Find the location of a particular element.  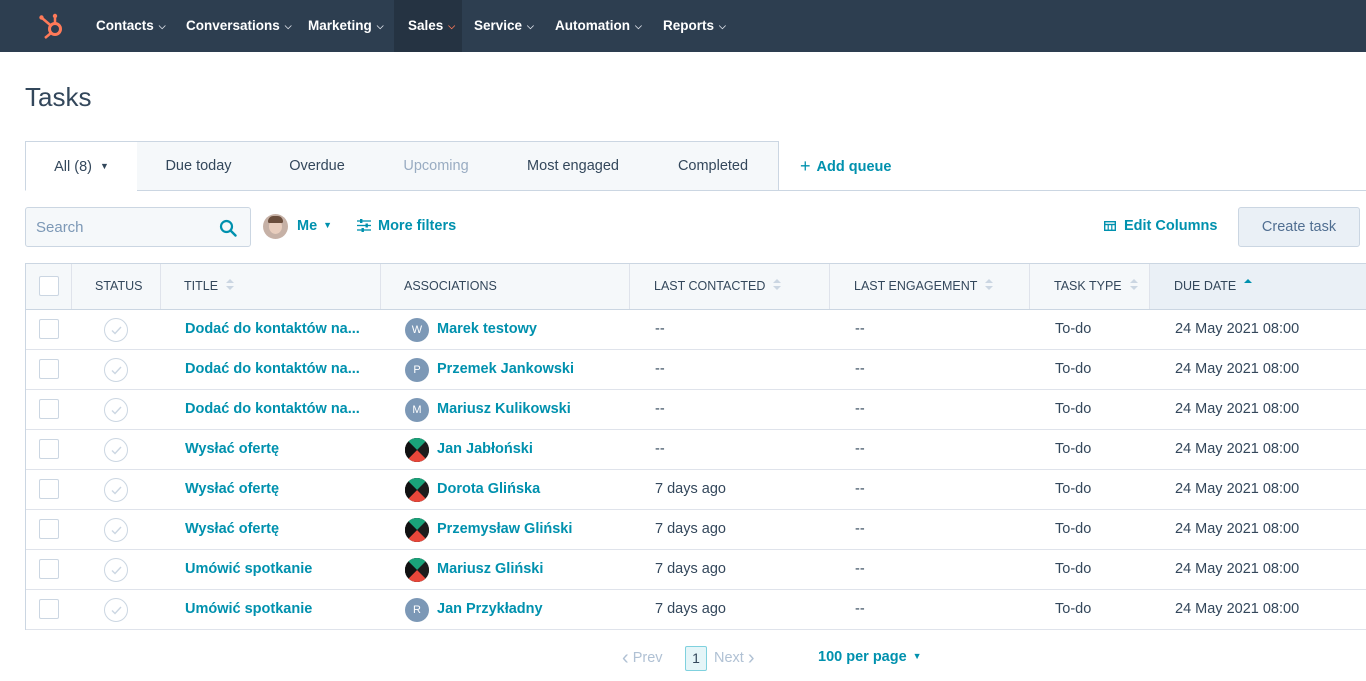

association-link: Mariusz Gliński is located at coordinates (490, 569).